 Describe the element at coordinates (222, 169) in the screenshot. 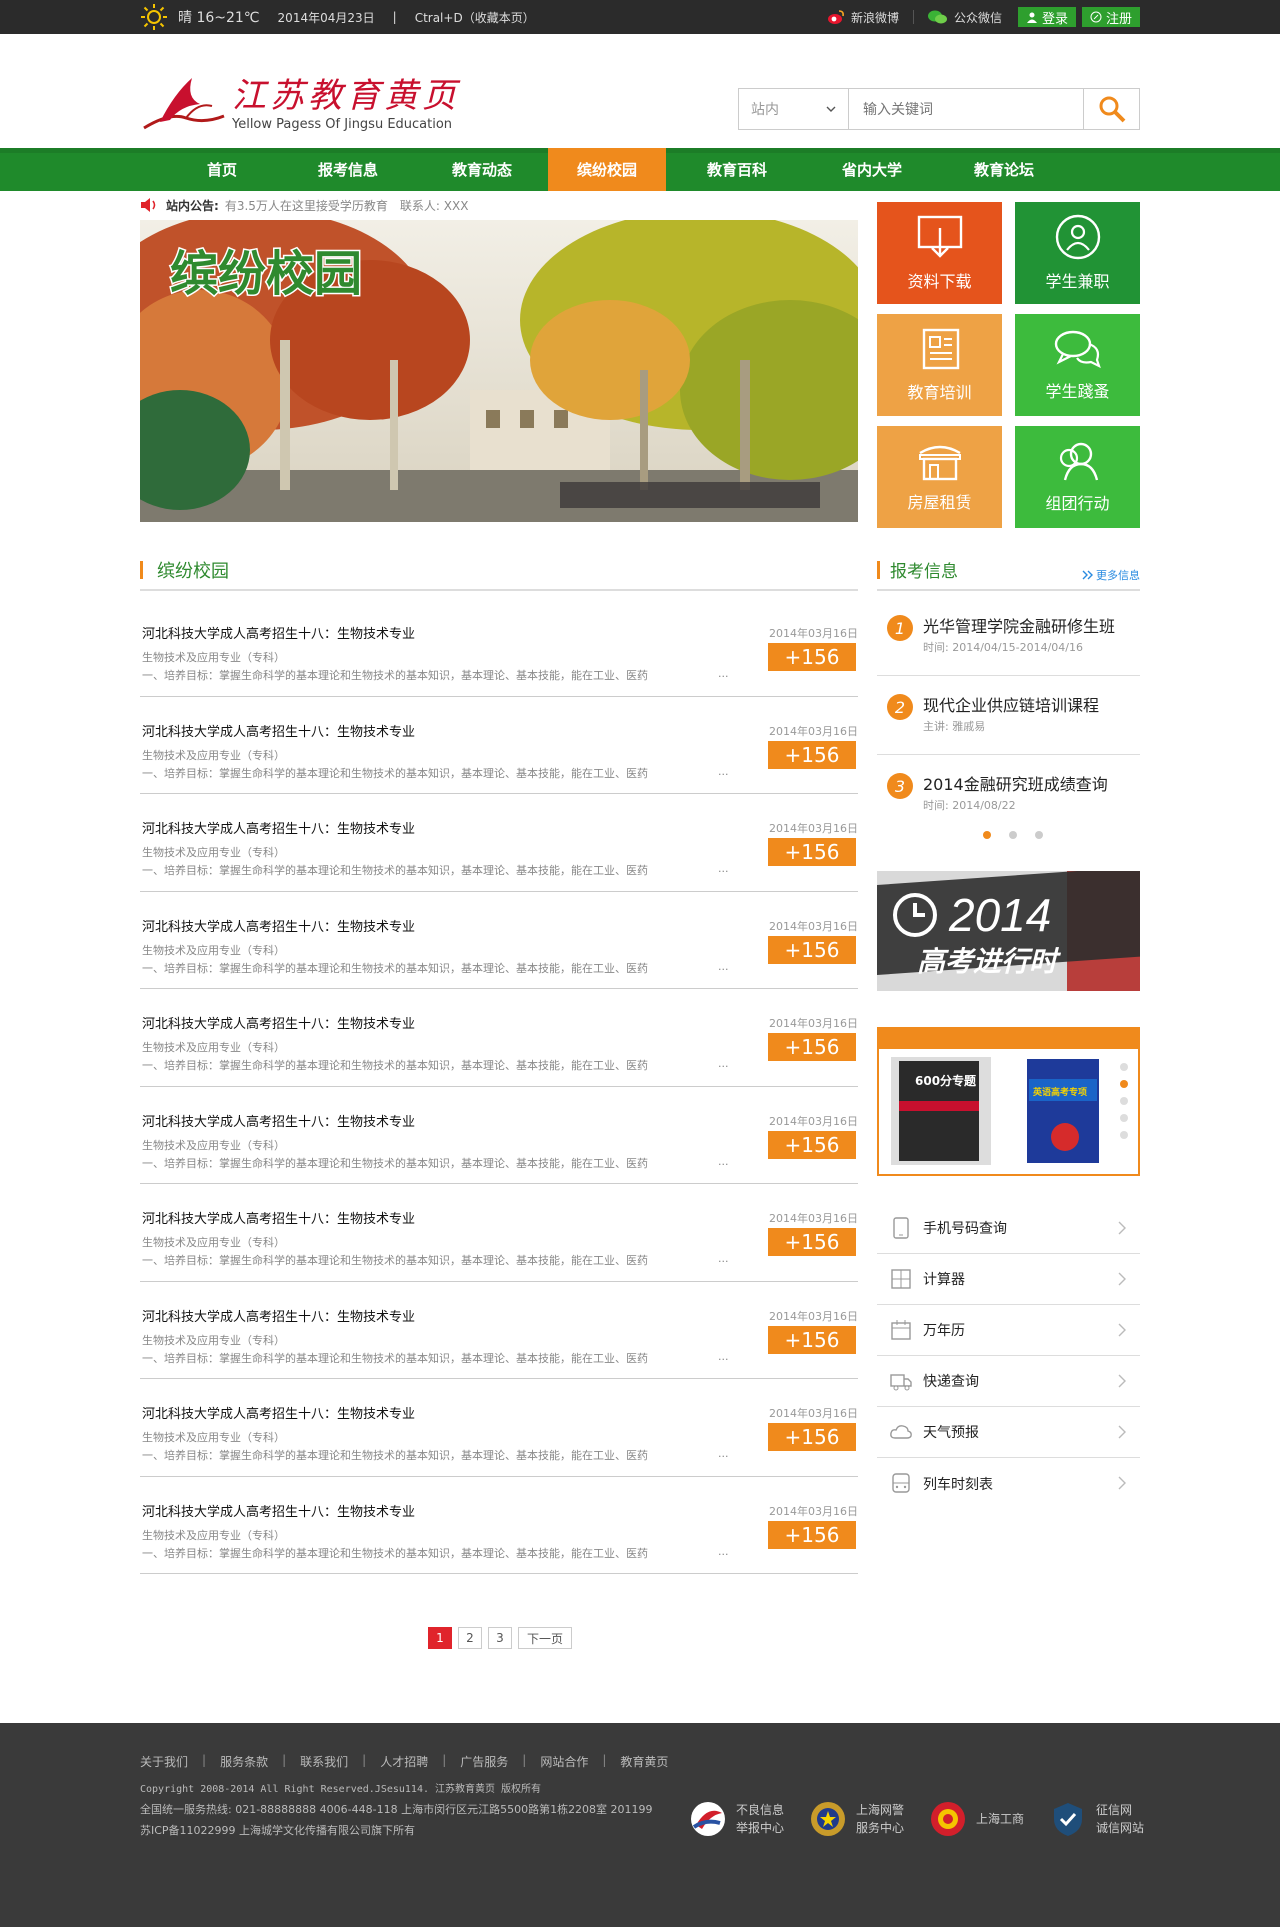

I see `nav-home: 首页` at that location.